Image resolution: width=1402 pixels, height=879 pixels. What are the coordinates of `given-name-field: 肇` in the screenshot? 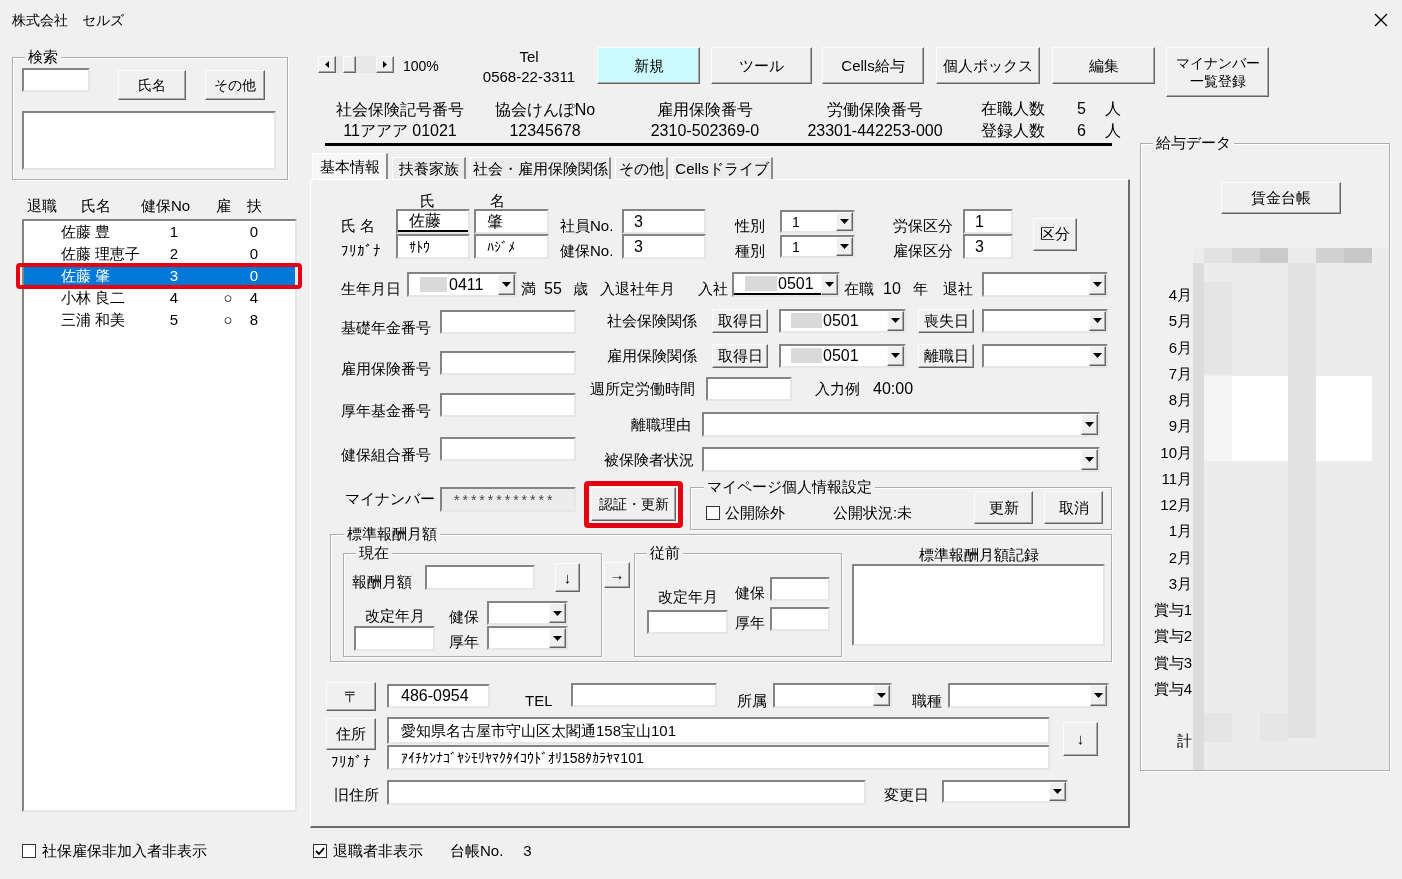 It's located at (511, 221).